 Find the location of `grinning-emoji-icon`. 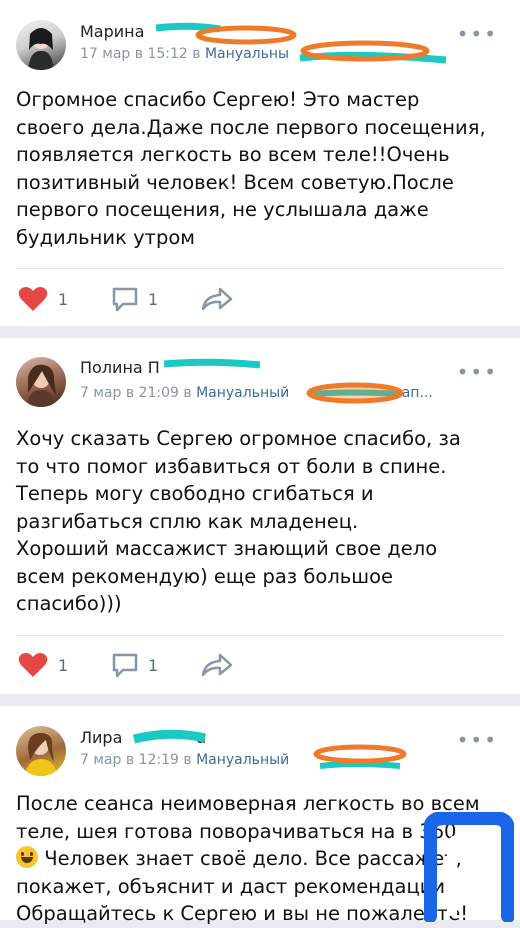

grinning-emoji-icon is located at coordinates (27, 857).